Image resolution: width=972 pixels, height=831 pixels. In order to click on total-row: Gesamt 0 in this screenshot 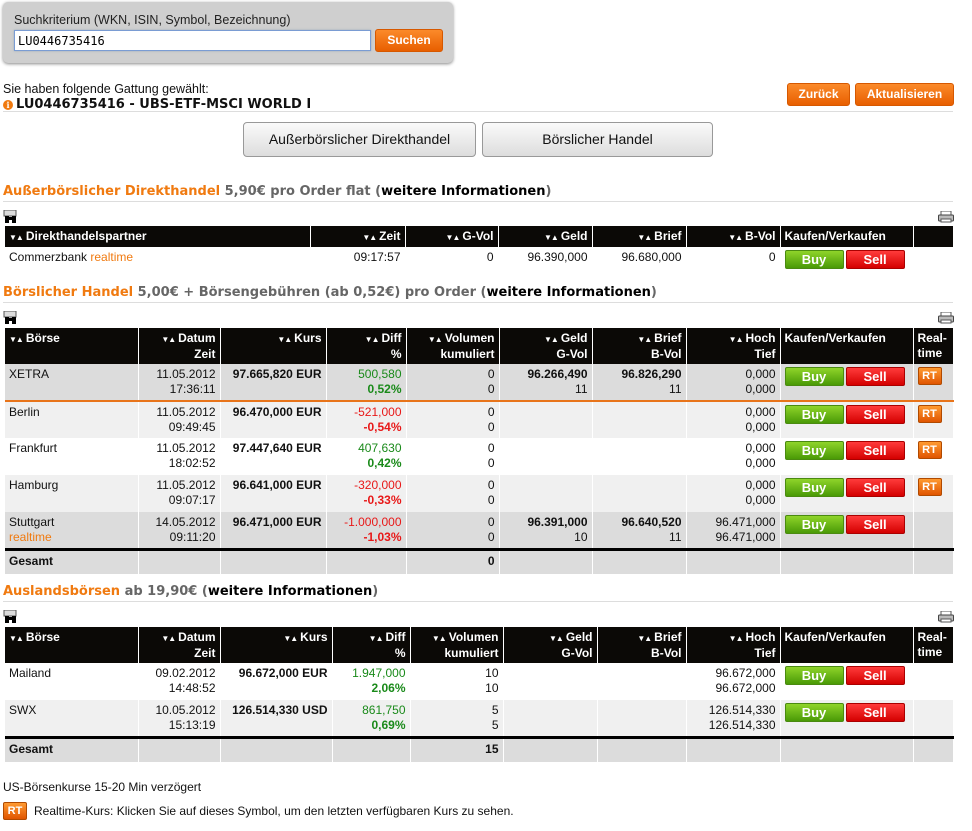, I will do `click(479, 561)`.